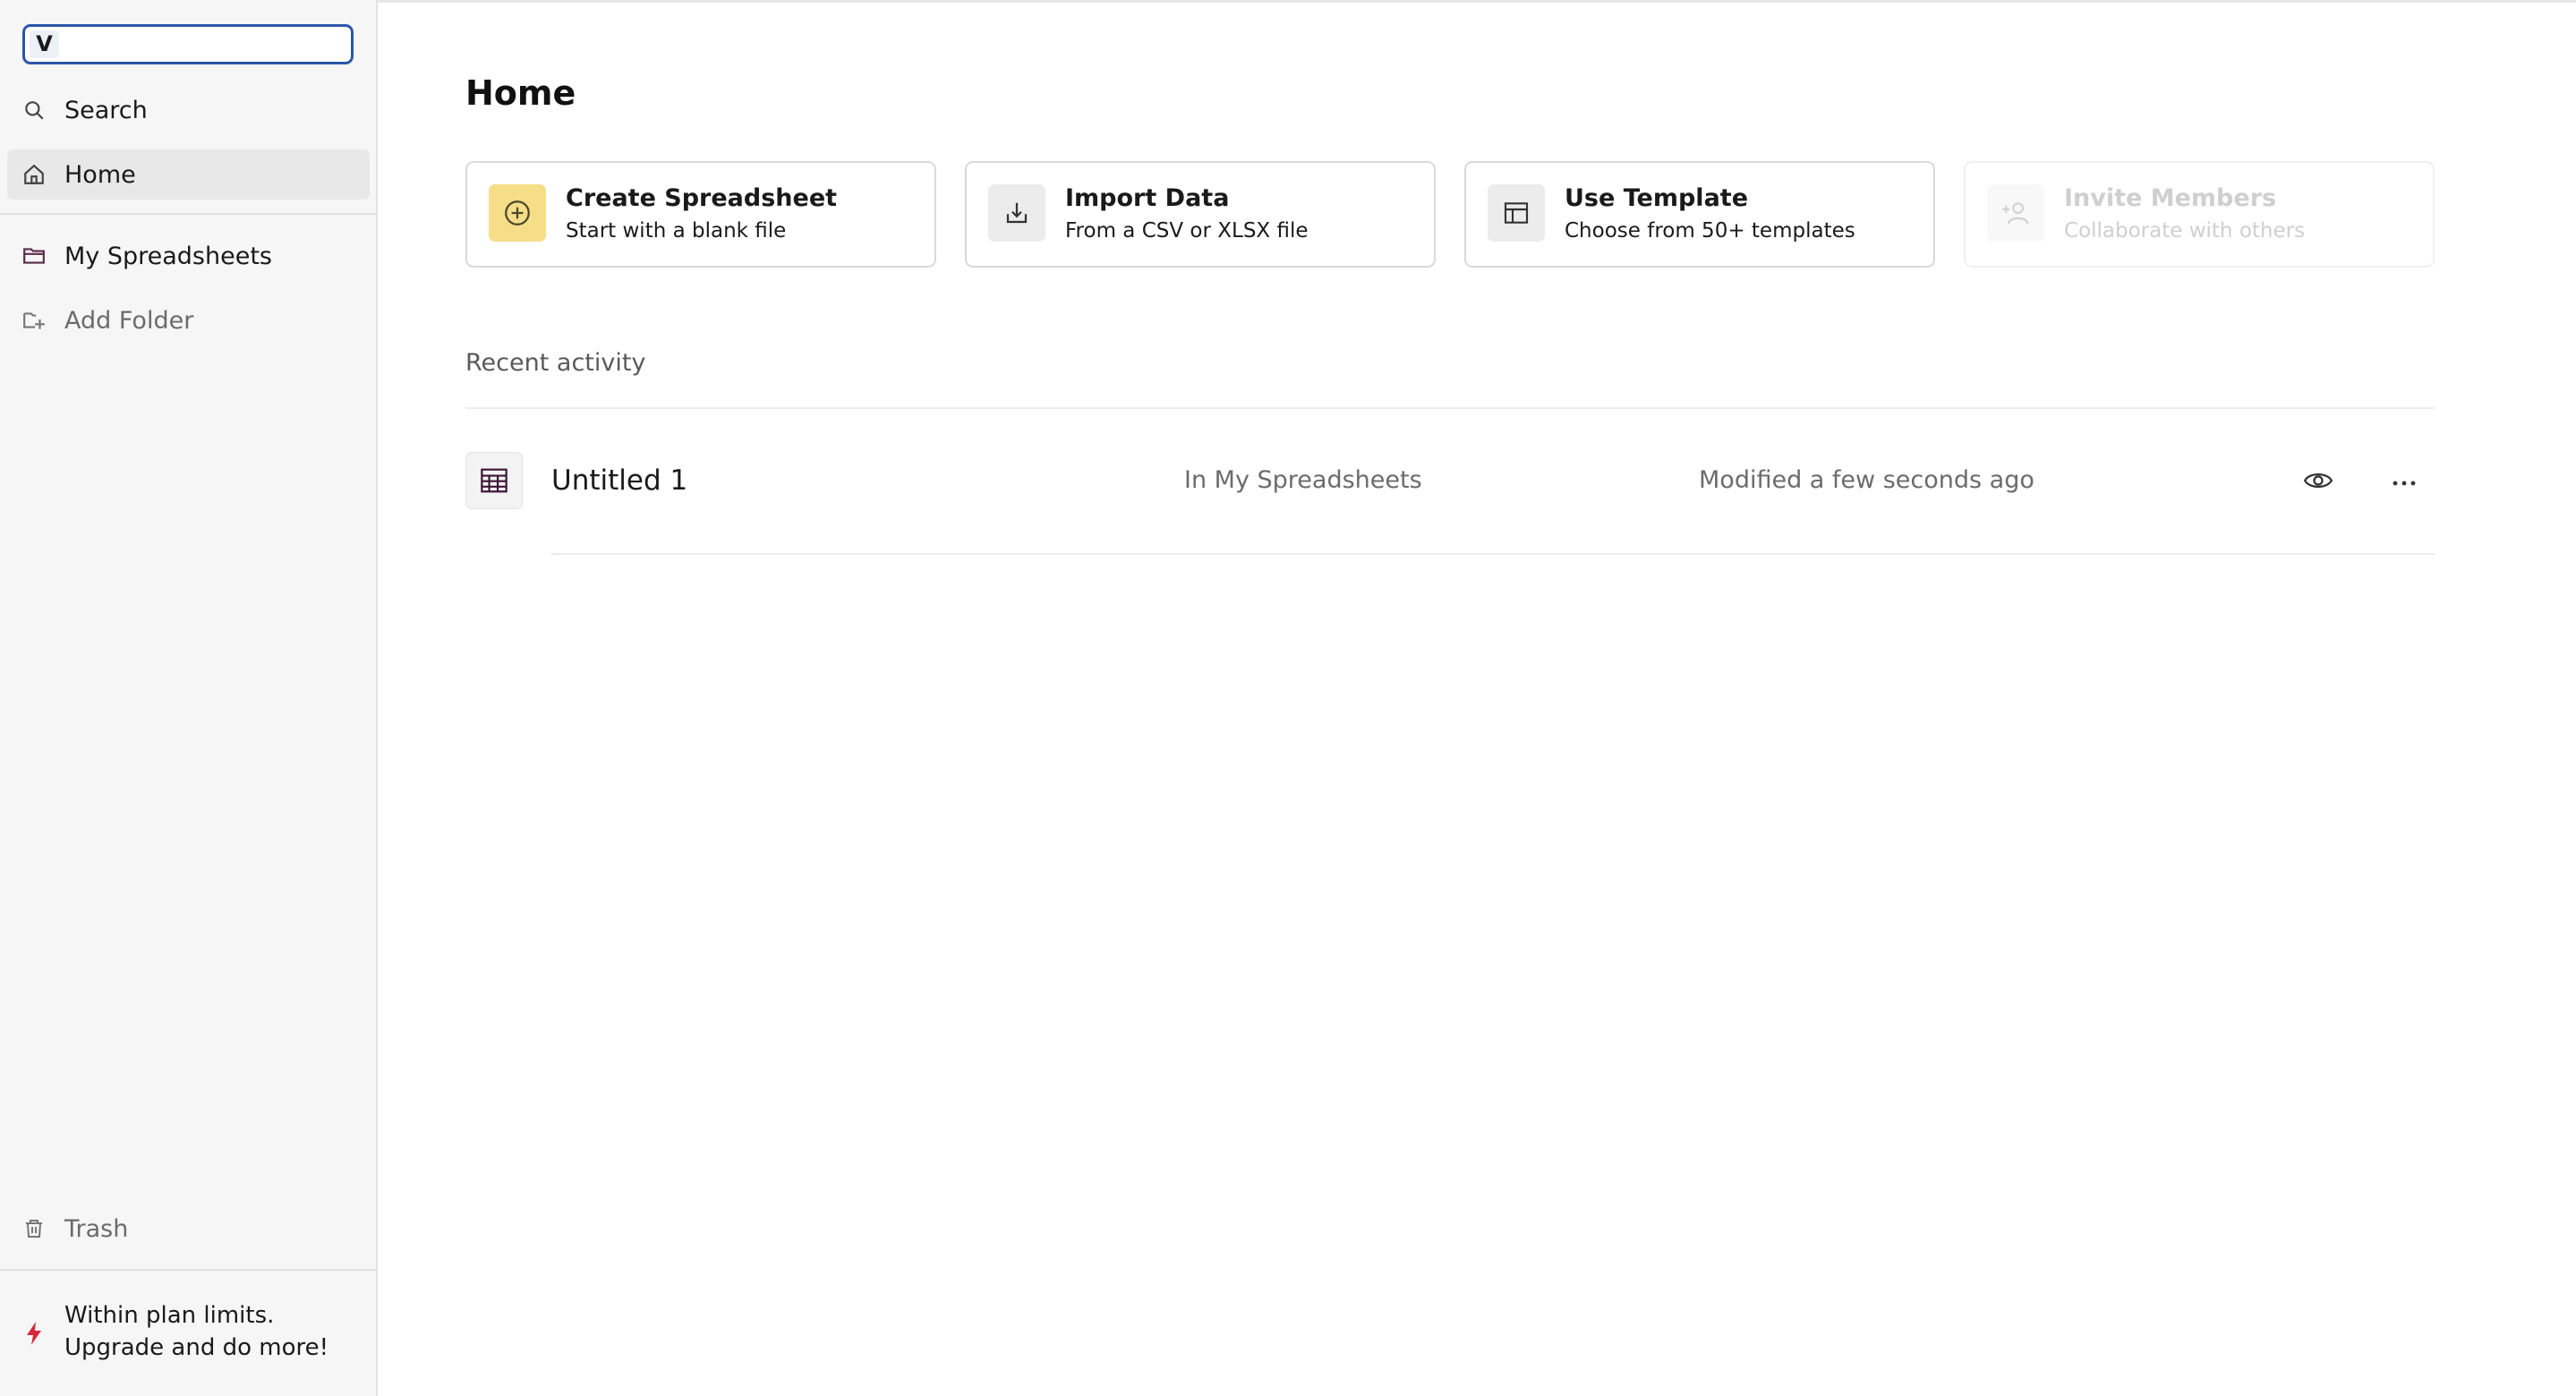 This screenshot has height=1396, width=2576. I want to click on card-subtitle: From a CSV or XLSX file, so click(1187, 231).